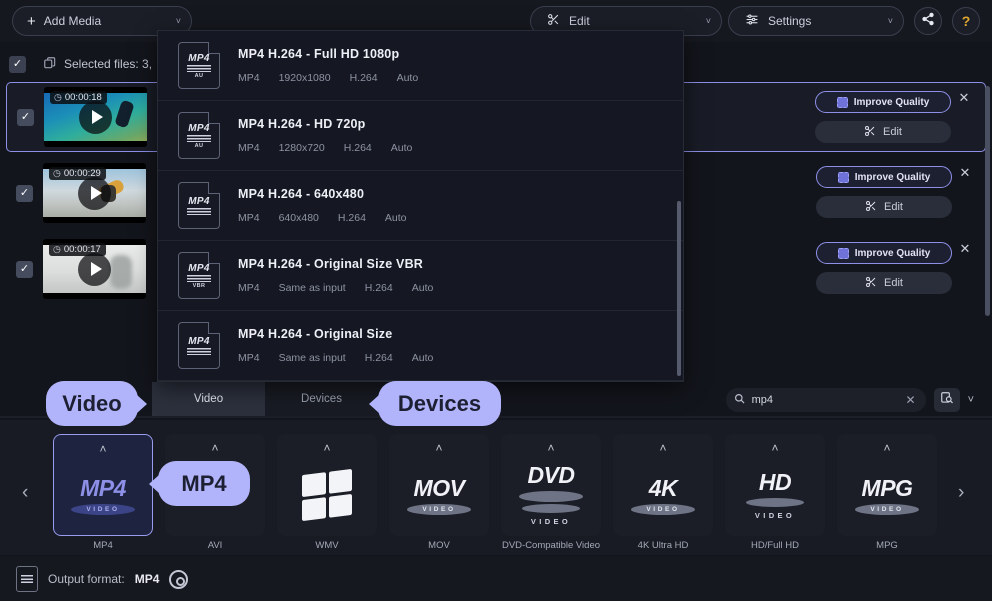  What do you see at coordinates (439, 485) in the screenshot?
I see `format-card-mov: ˄ MOV VIDEO` at bounding box center [439, 485].